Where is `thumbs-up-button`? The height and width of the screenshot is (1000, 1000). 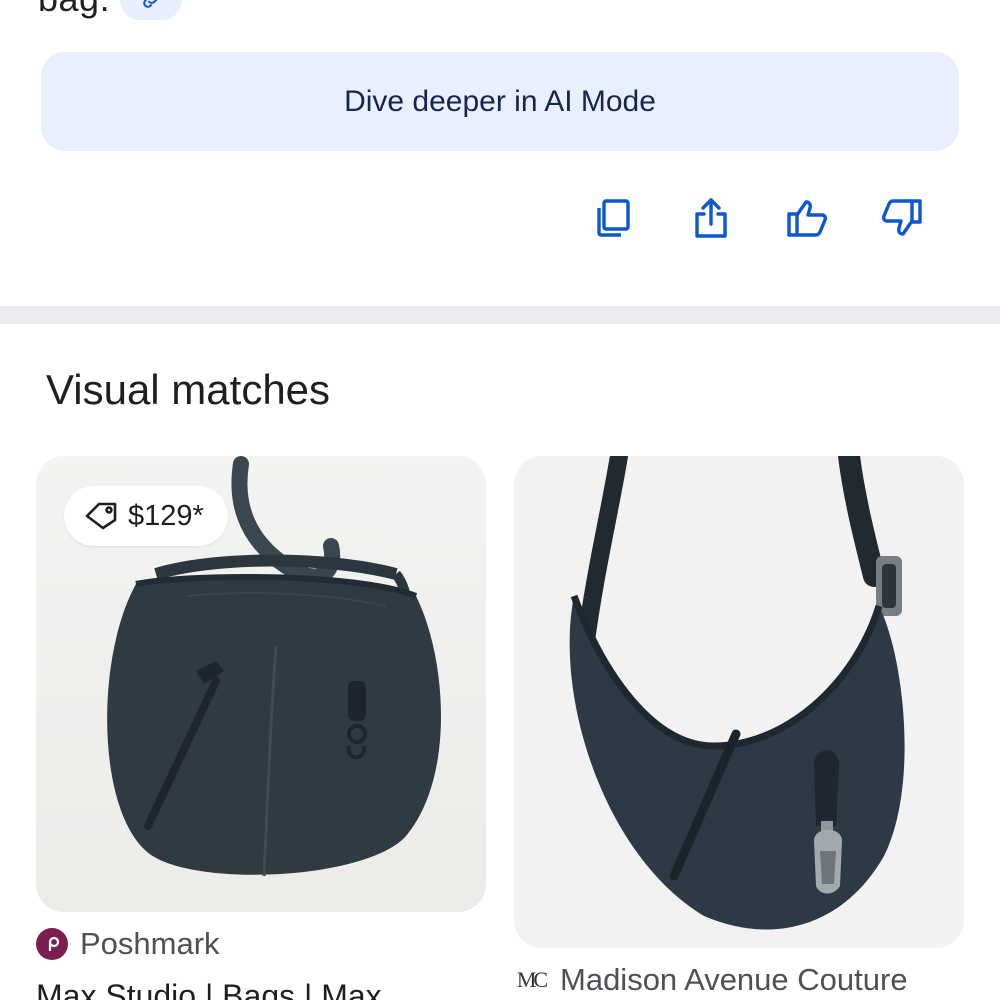
thumbs-up-button is located at coordinates (808, 218).